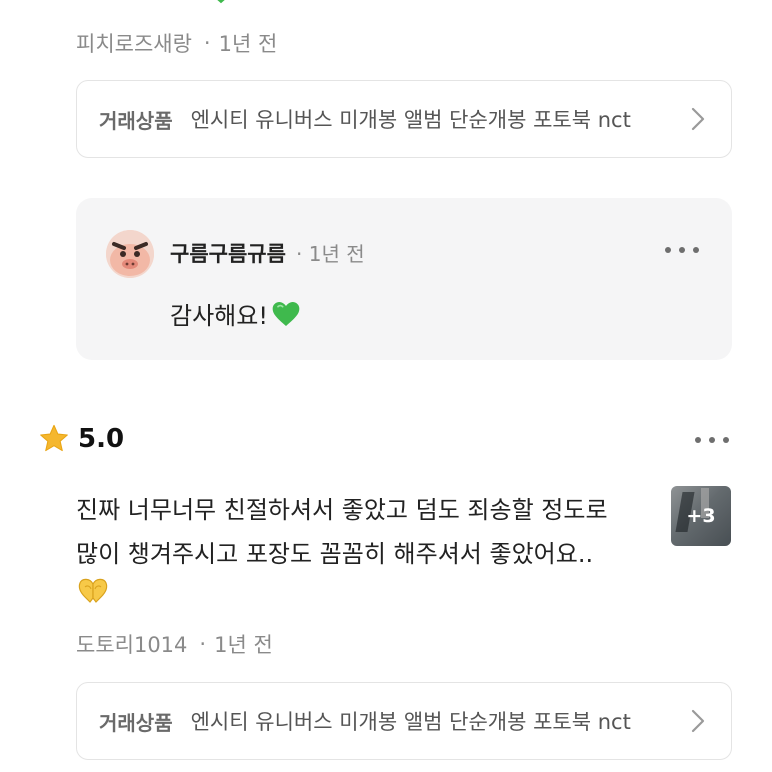  I want to click on star-icon, so click(54, 438).